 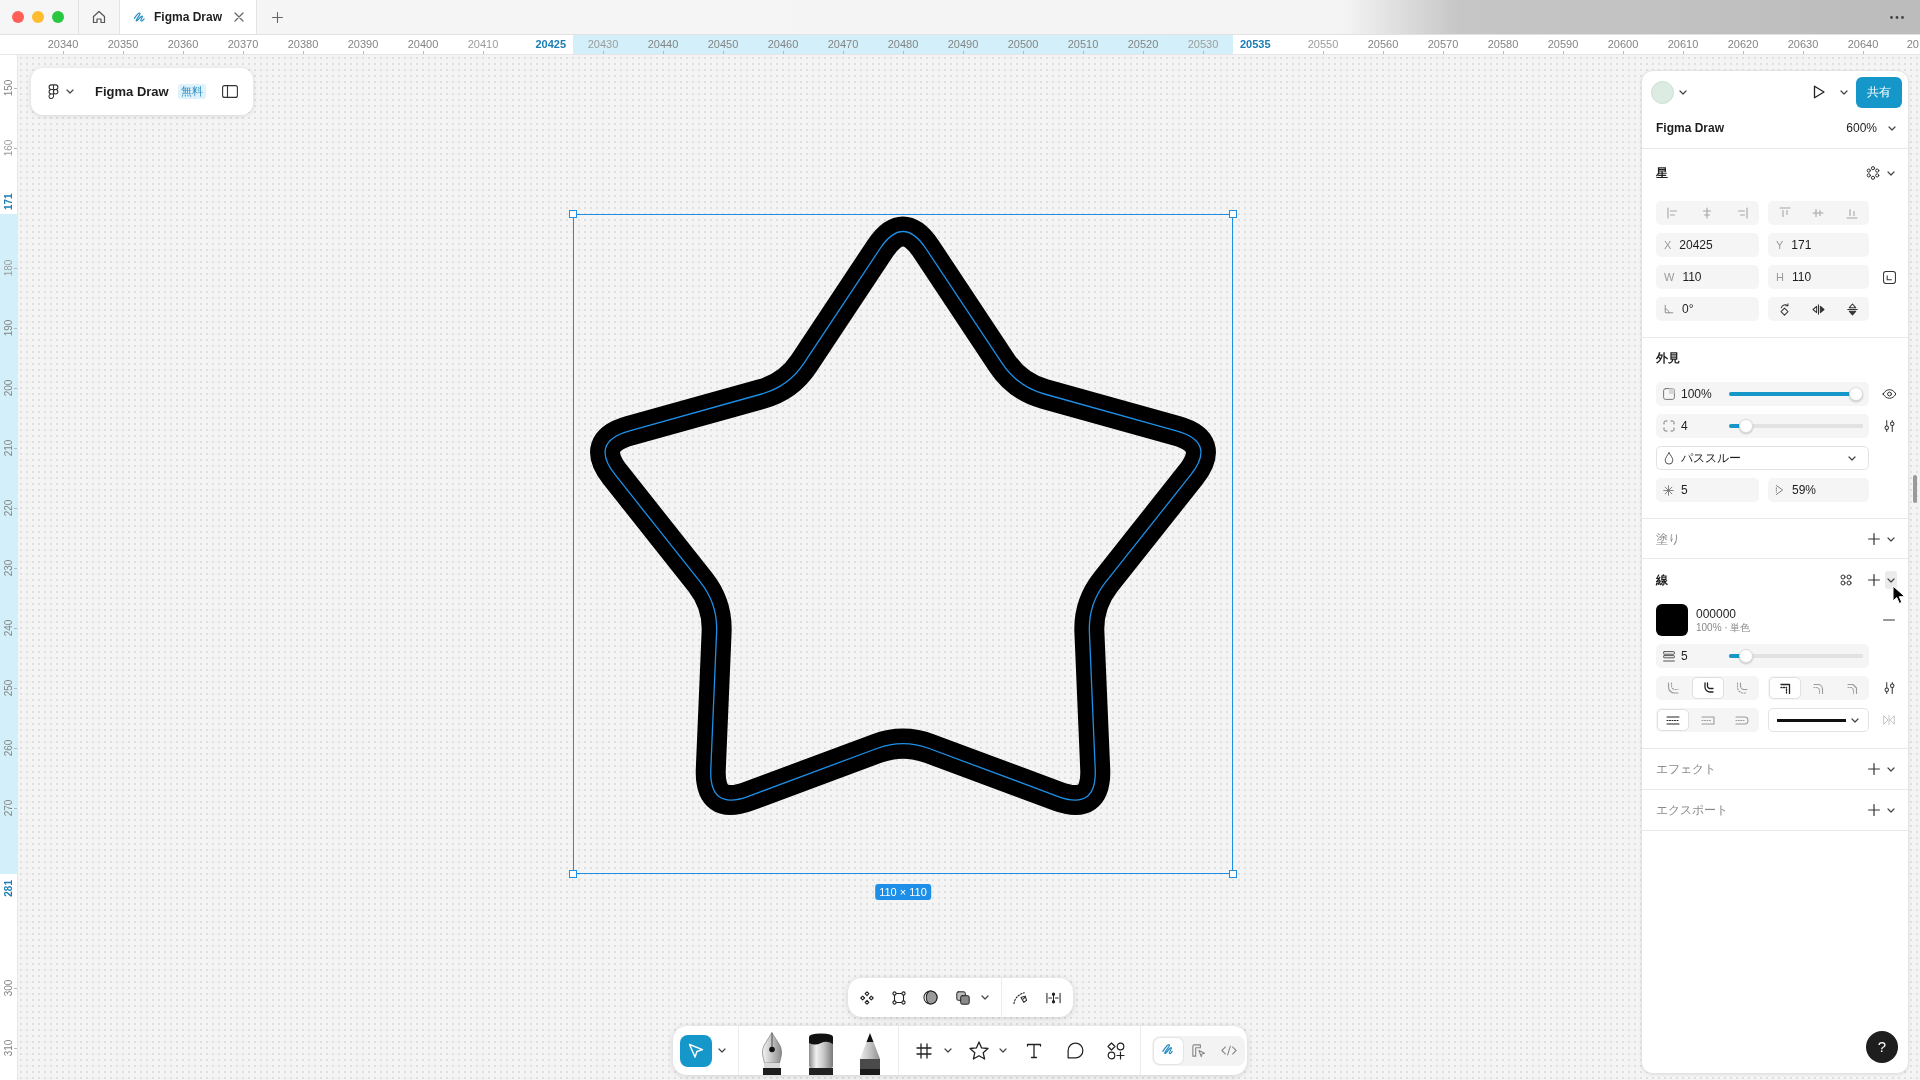 What do you see at coordinates (1662, 173) in the screenshot?
I see `section-title: 星` at bounding box center [1662, 173].